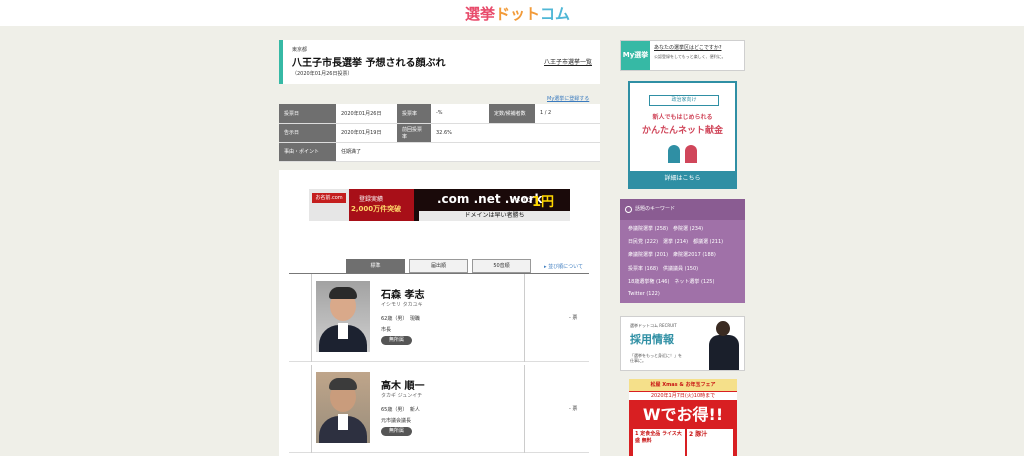 Image resolution: width=1024 pixels, height=456 pixels. What do you see at coordinates (480, 14) in the screenshot?
I see `logo-text-1: 選挙` at bounding box center [480, 14].